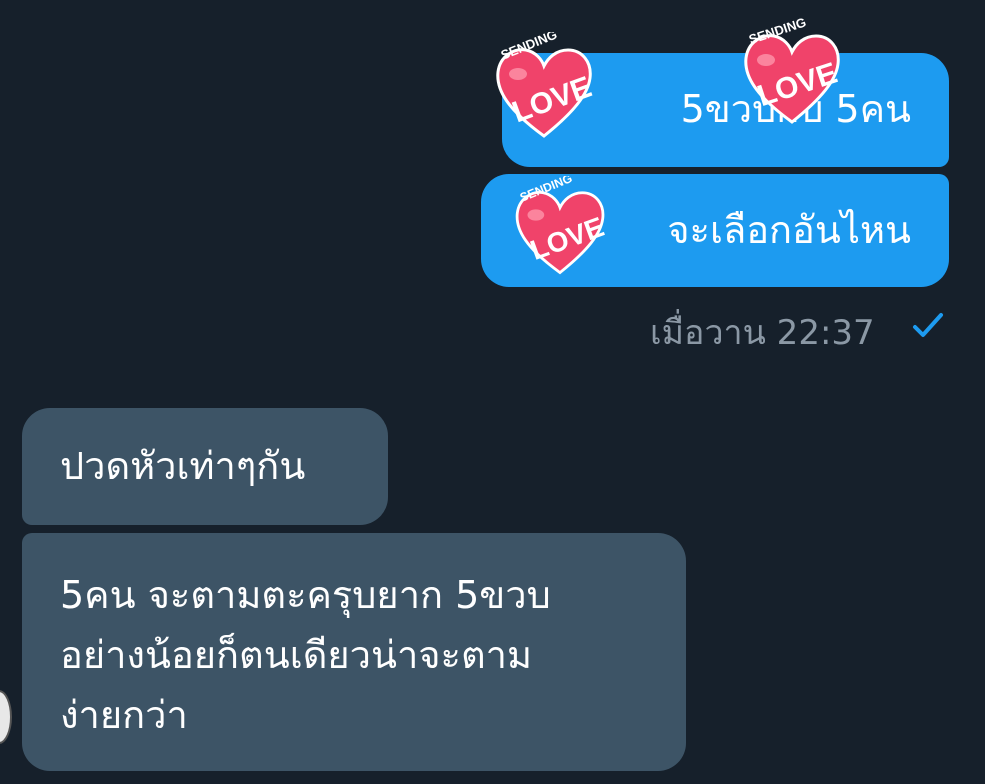 The image size is (985, 784). Describe the element at coordinates (183, 466) in the screenshot. I see `message-text: ปวดหัวเท่าๆกัน` at that location.